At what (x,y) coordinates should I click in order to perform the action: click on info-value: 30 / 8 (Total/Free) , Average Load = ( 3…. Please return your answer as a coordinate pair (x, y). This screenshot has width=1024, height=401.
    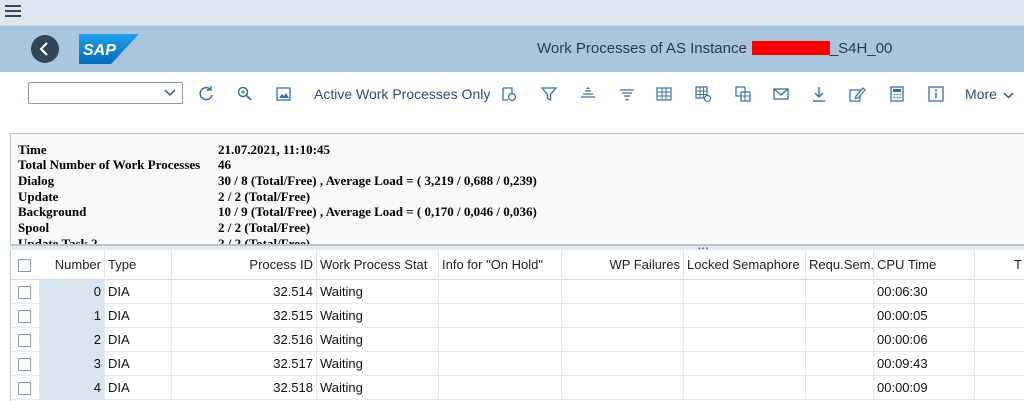
    Looking at the image, I should click on (377, 180).